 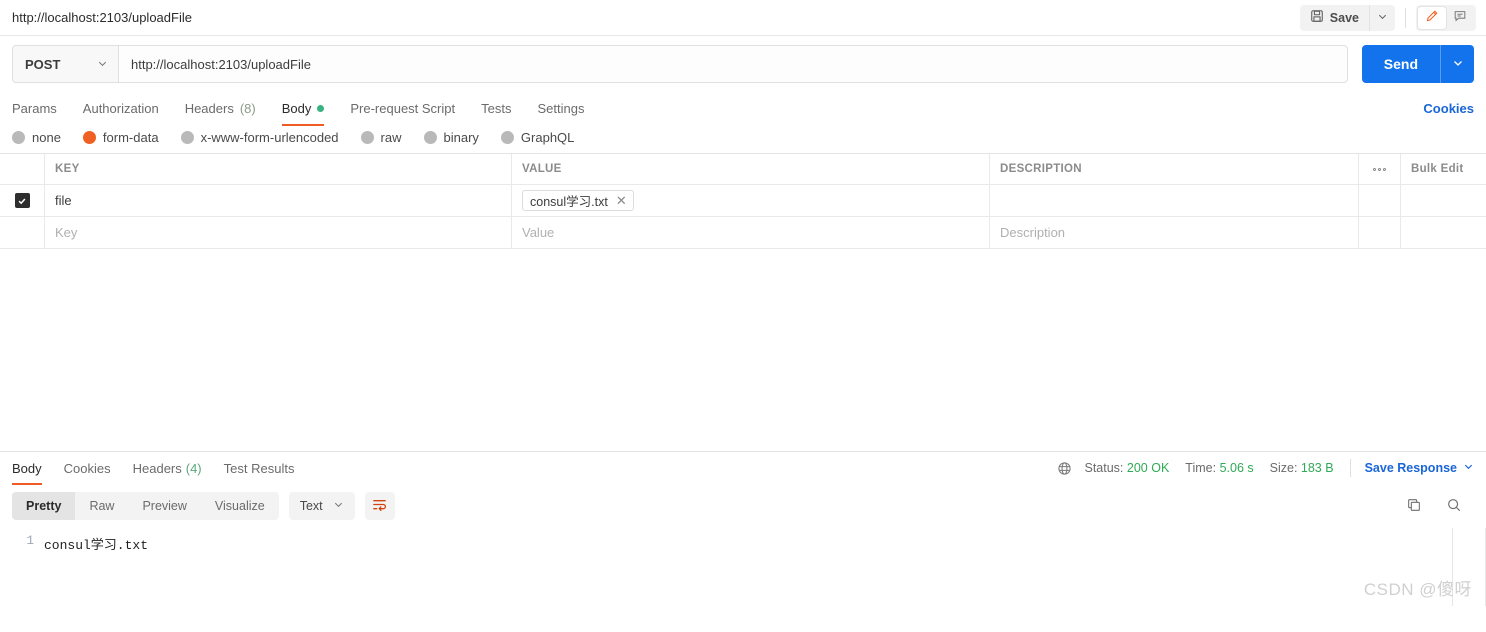 What do you see at coordinates (461, 137) in the screenshot?
I see `body-type-binary-label: binary` at bounding box center [461, 137].